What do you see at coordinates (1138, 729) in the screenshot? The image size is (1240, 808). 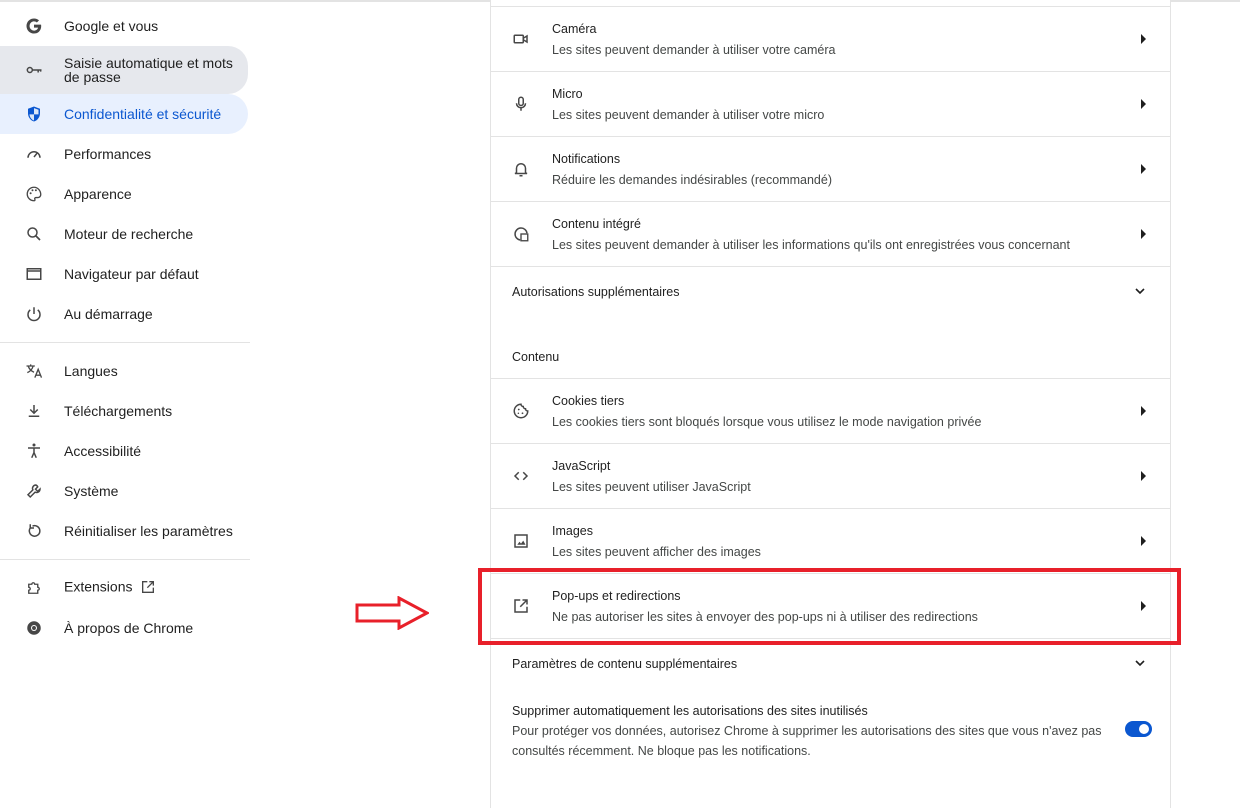 I see `auto-revoke-toggle` at bounding box center [1138, 729].